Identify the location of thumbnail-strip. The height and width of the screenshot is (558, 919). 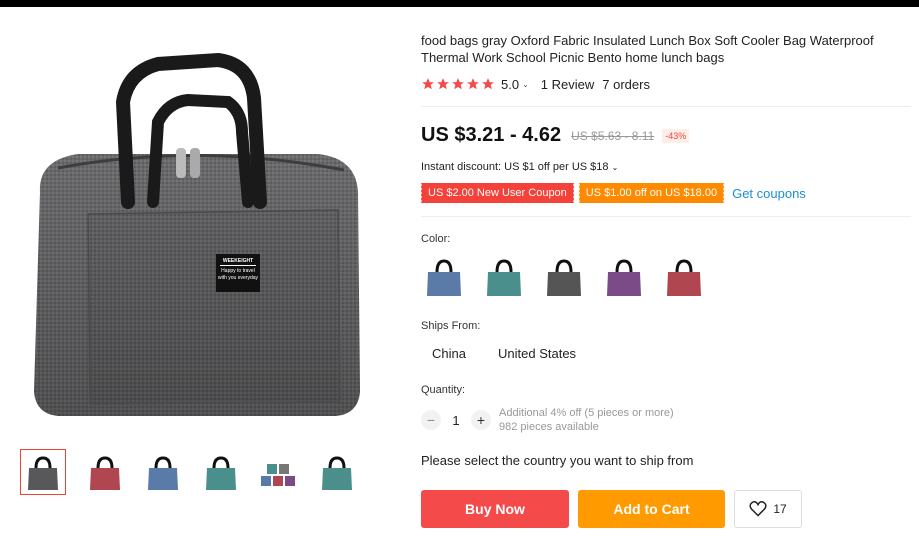
(195, 474).